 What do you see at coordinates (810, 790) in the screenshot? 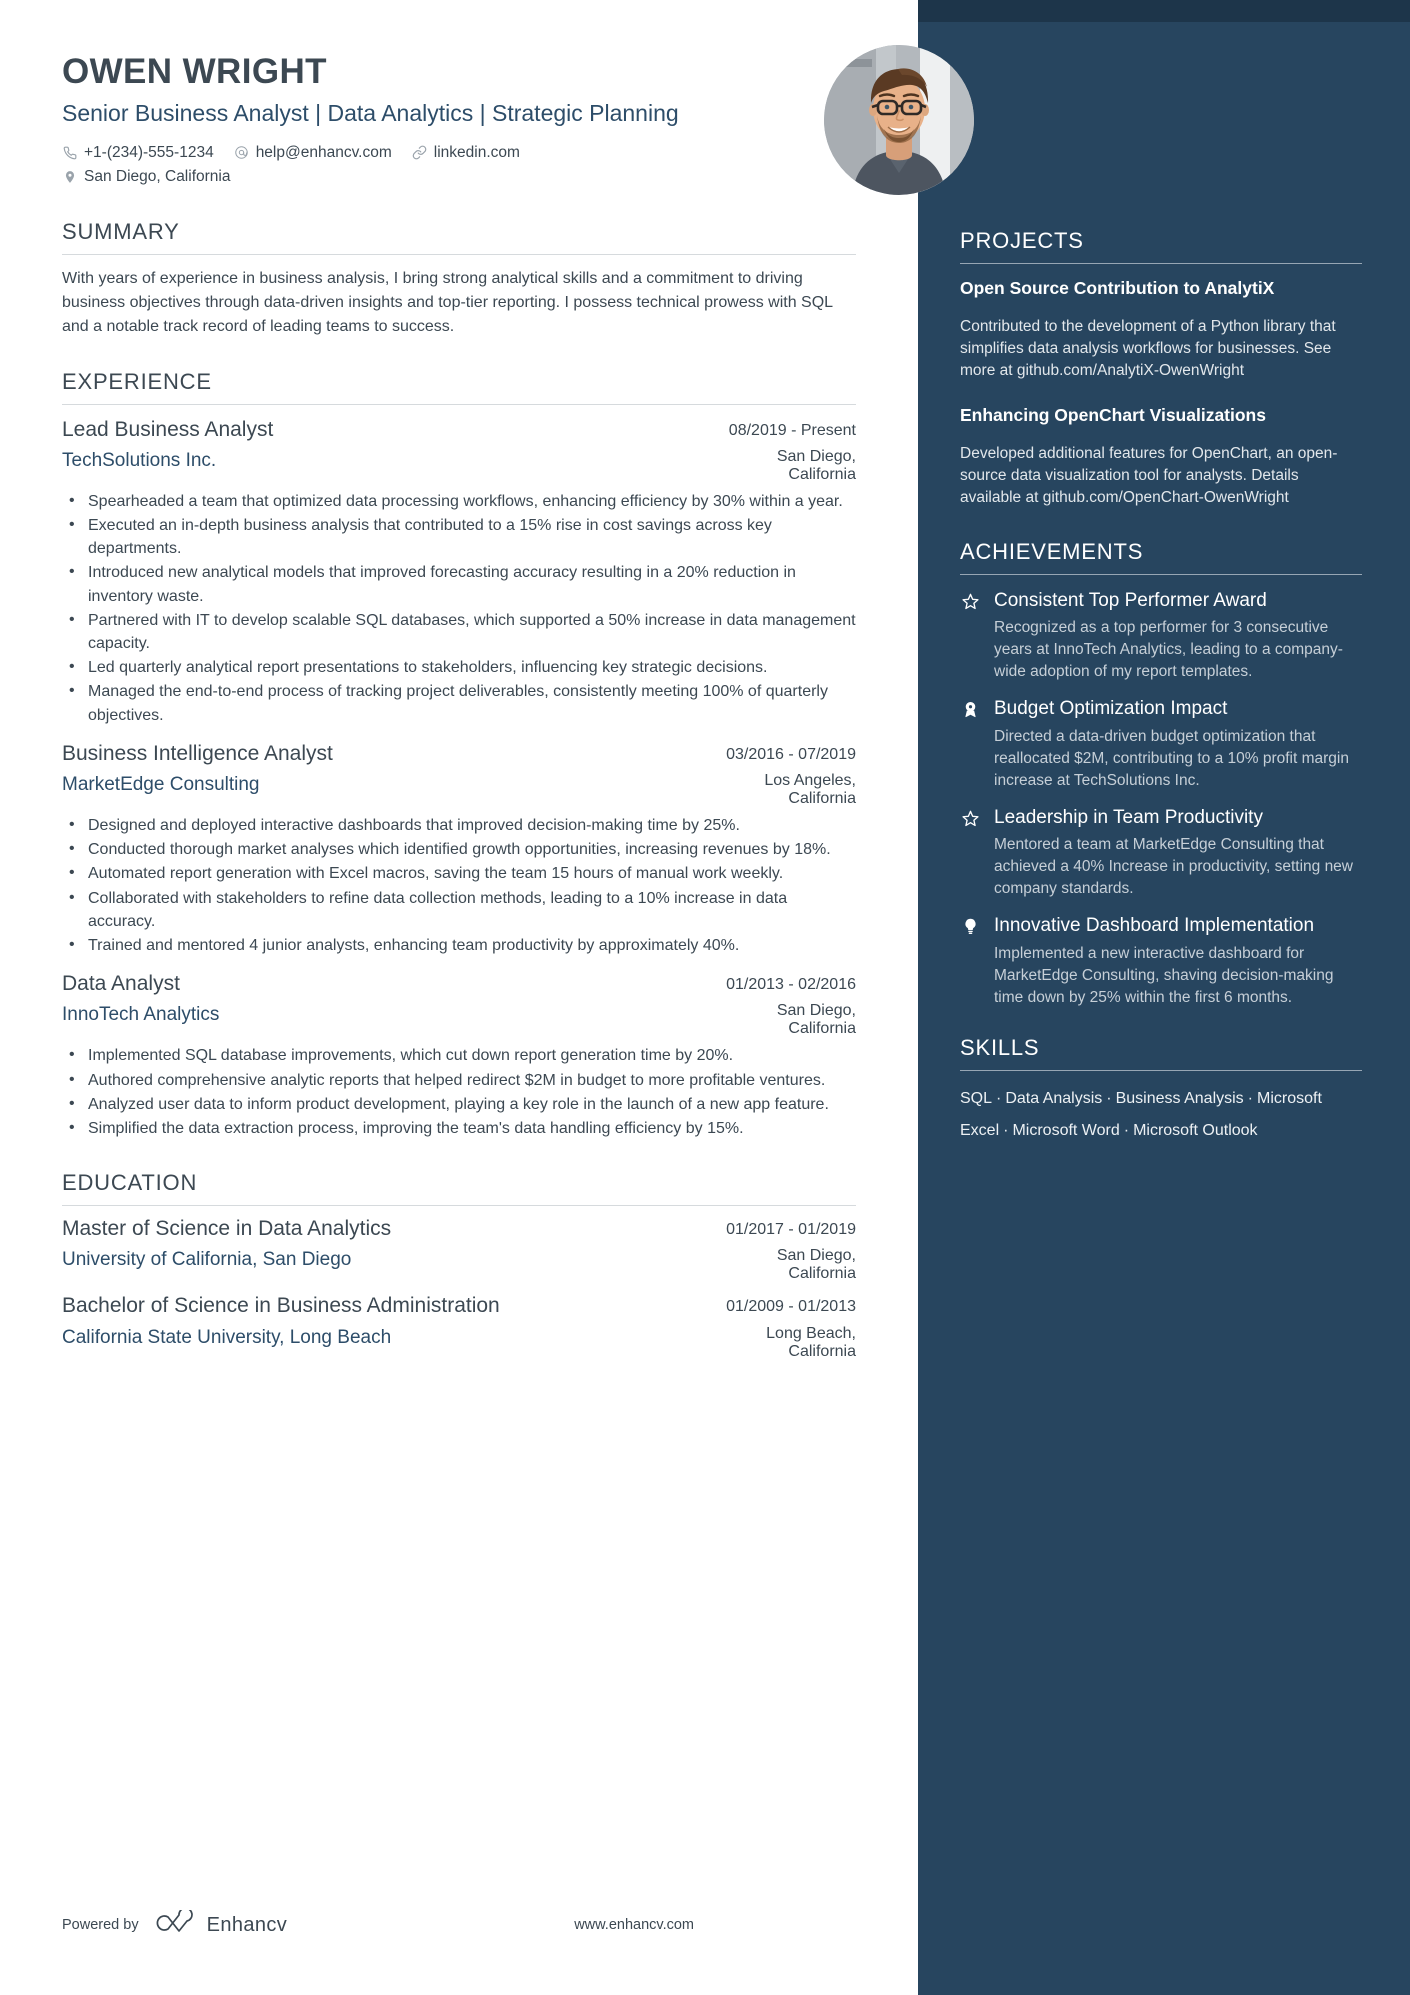
I see `experience-location: Los Angeles, California` at bounding box center [810, 790].